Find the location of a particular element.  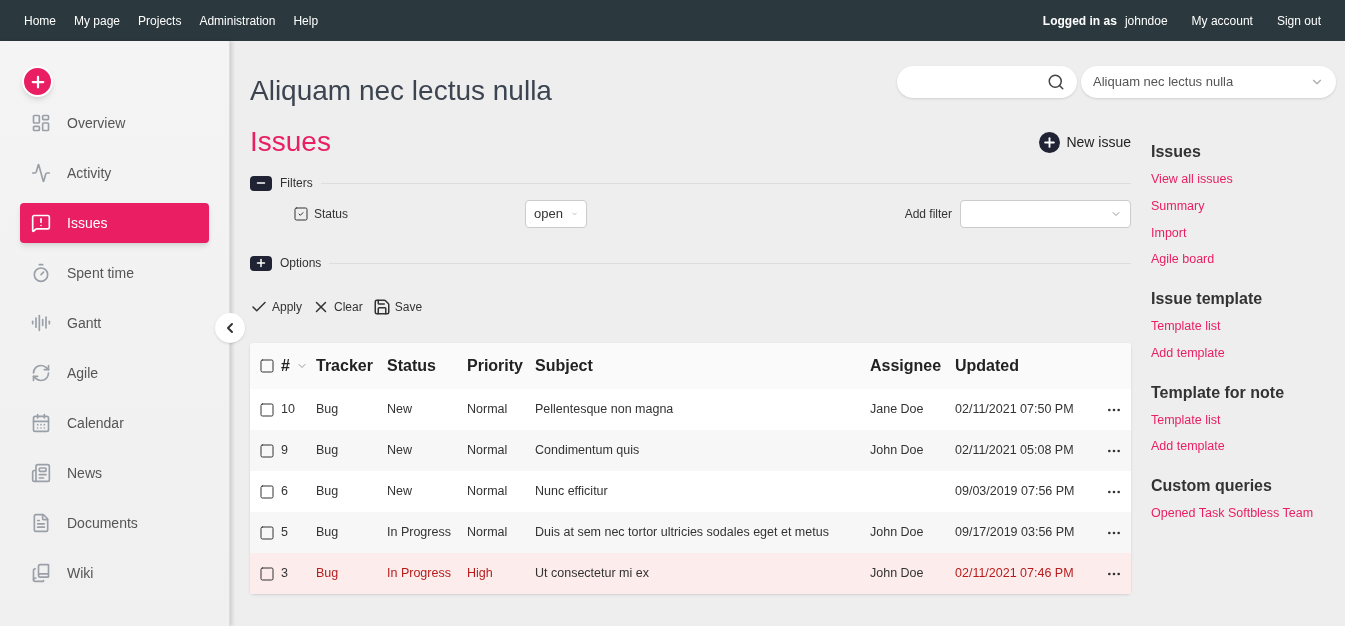

filters-label: Filters is located at coordinates (296, 183).